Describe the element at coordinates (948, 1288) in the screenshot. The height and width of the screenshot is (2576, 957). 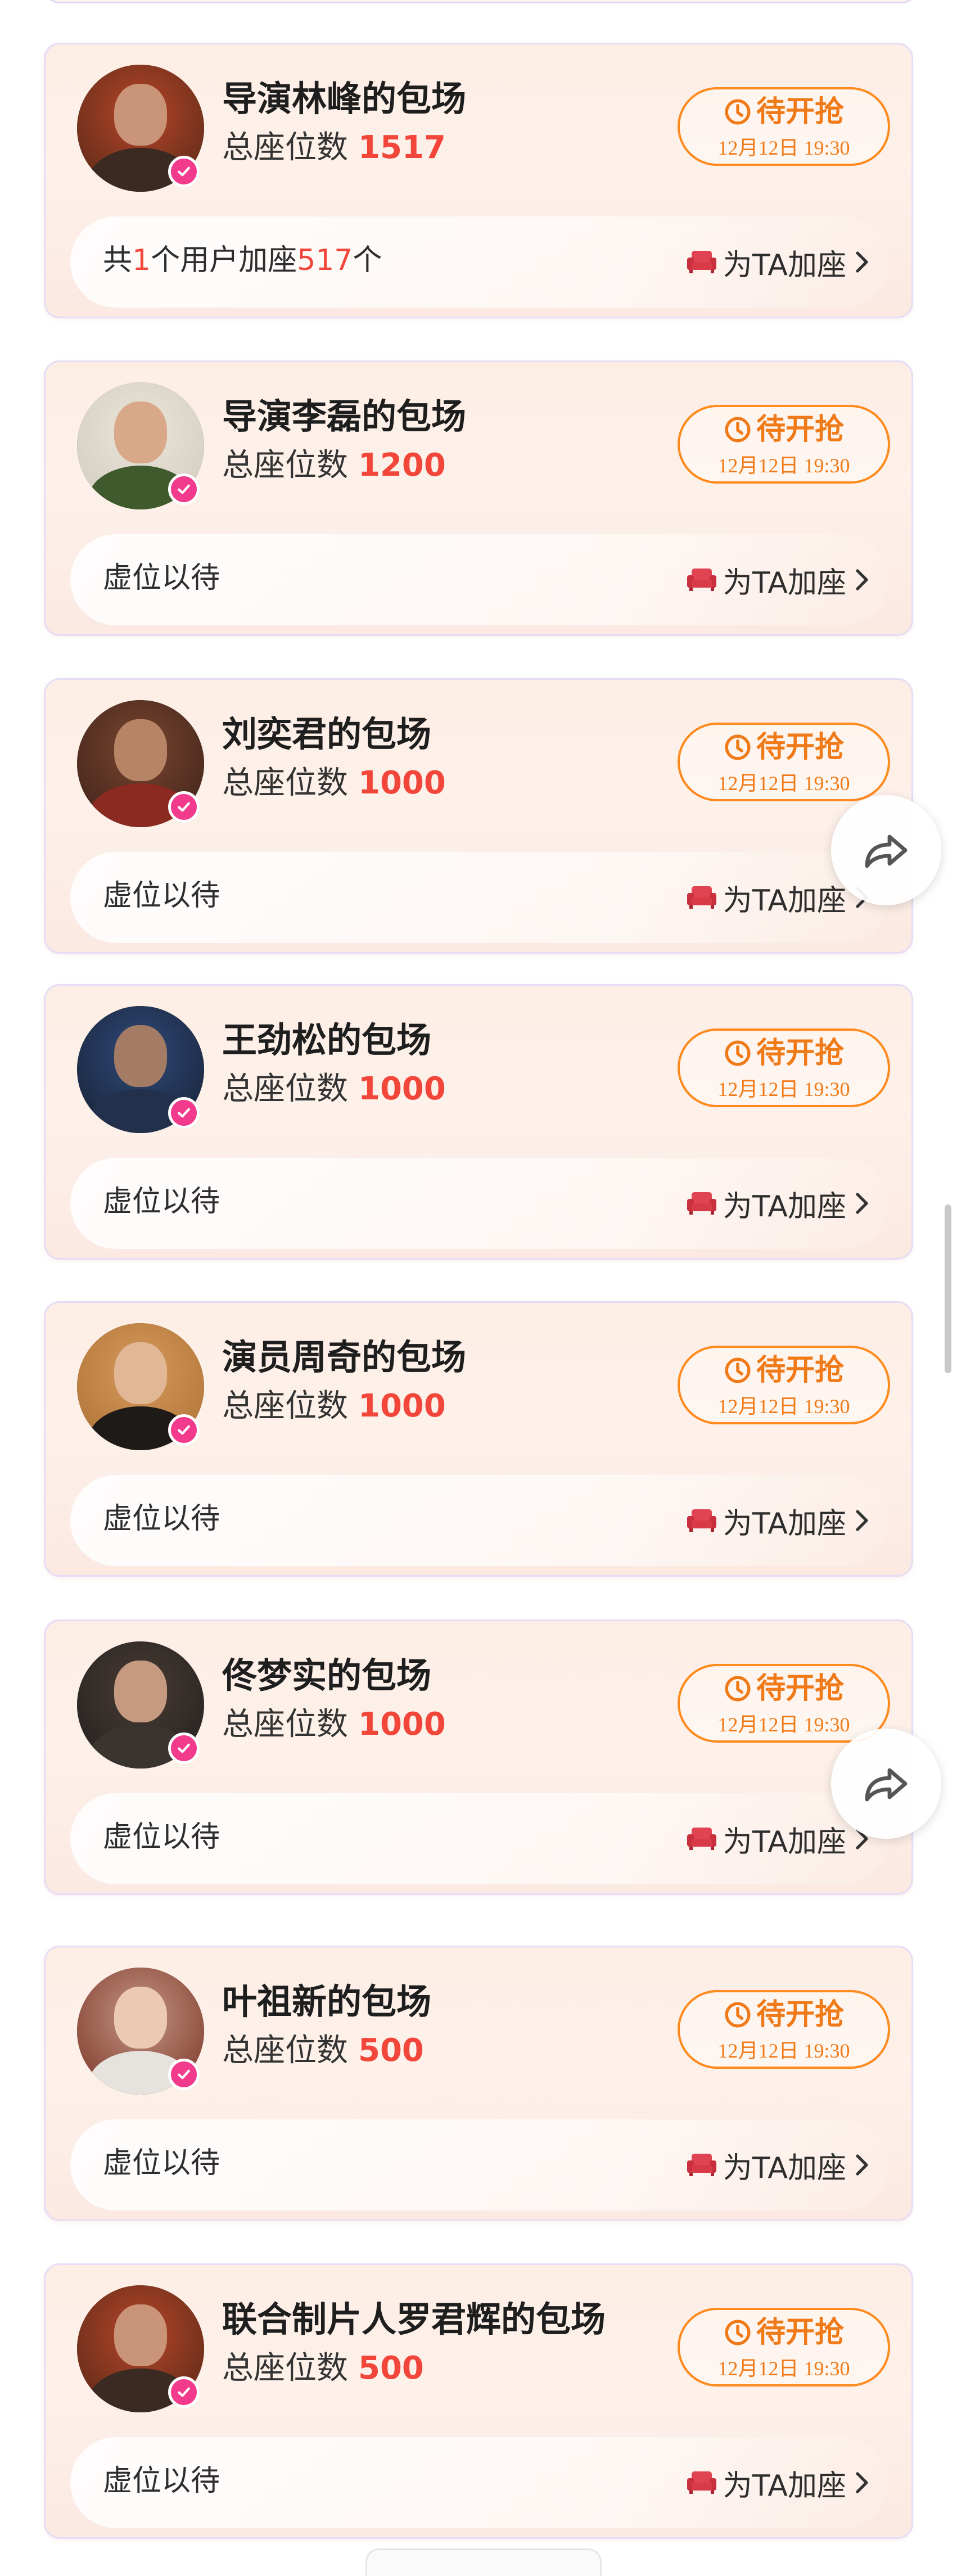
I see `scrollbar` at that location.